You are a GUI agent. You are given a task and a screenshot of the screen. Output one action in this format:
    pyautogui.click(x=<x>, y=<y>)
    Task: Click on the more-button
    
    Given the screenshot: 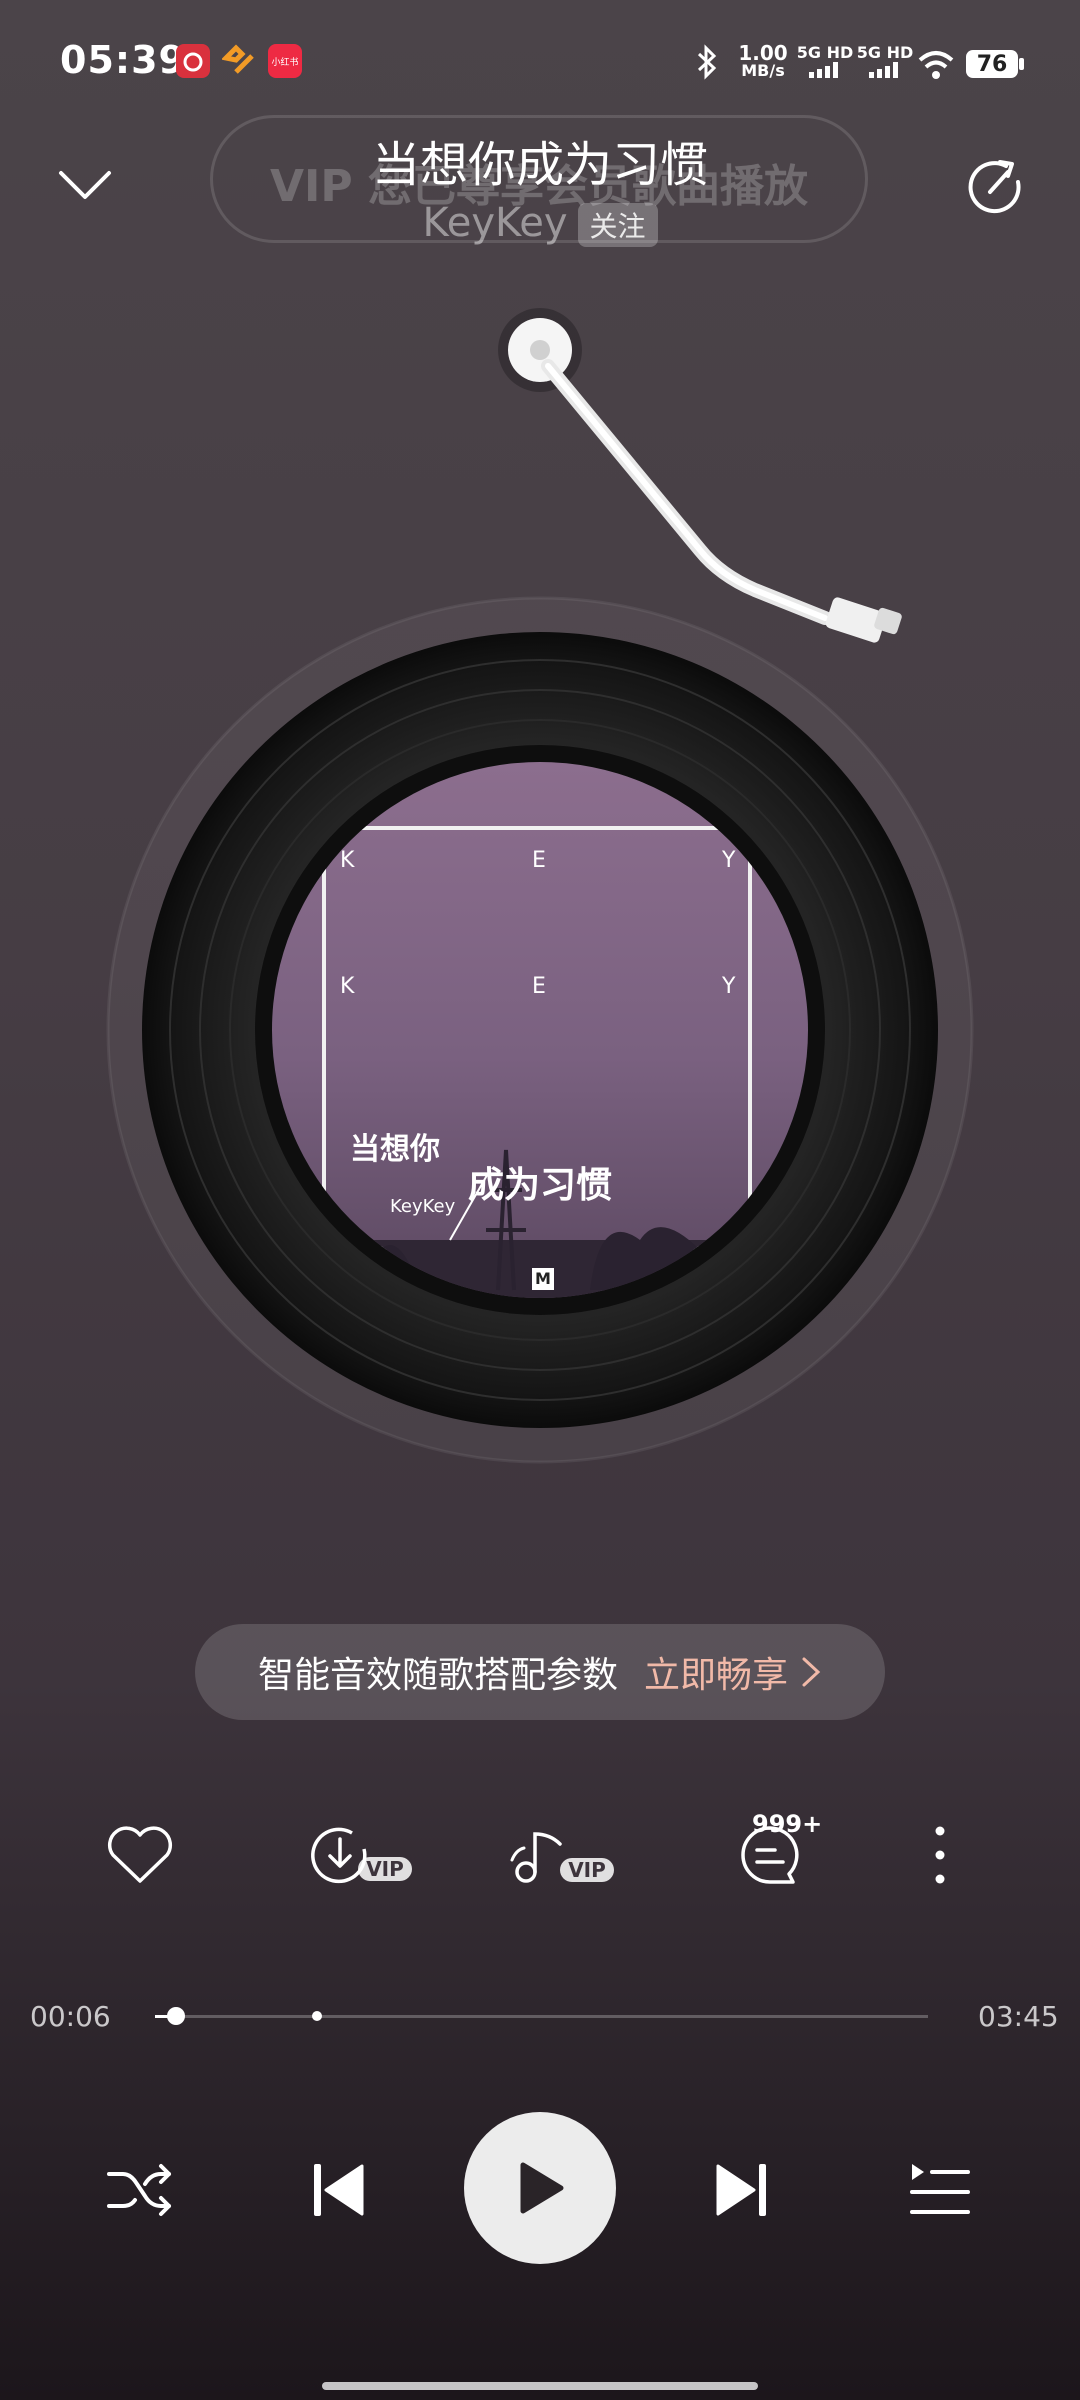 What is the action you would take?
    pyautogui.click(x=940, y=1855)
    